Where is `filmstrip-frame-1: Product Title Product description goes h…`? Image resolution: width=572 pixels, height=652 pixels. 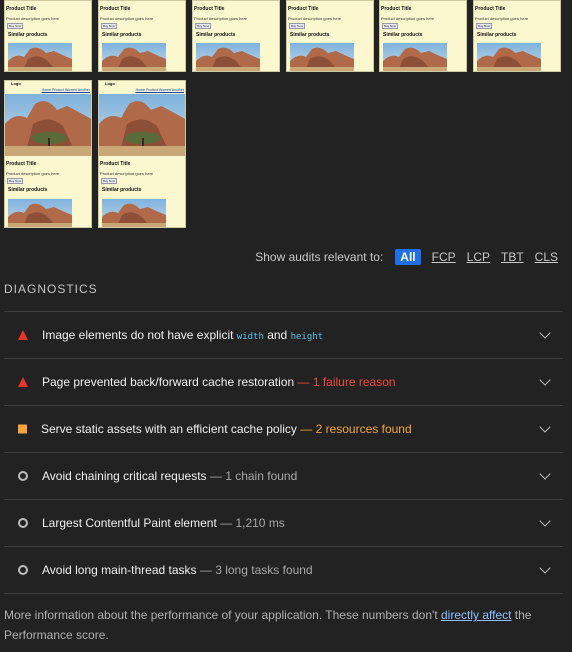 filmstrip-frame-1: Product Title Product description goes h… is located at coordinates (48, 36).